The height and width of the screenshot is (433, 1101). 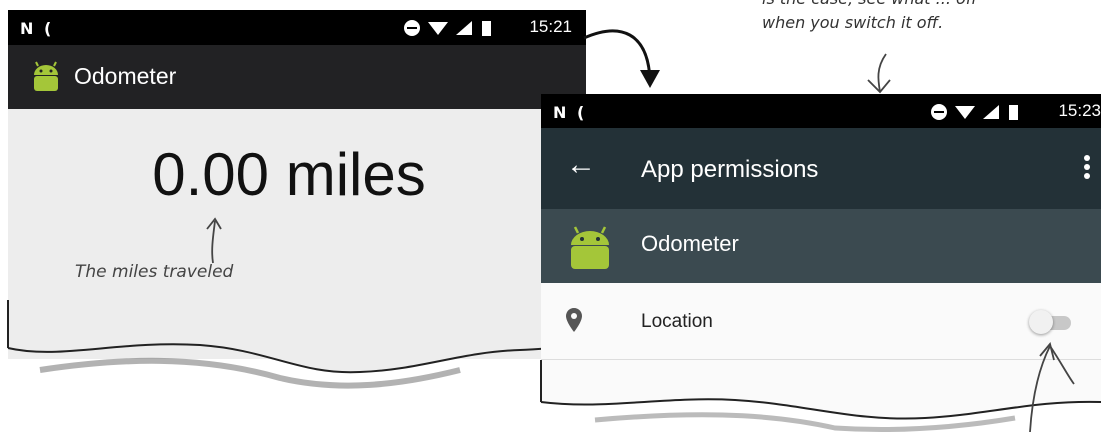 What do you see at coordinates (621, 58) in the screenshot?
I see `transition-arrow` at bounding box center [621, 58].